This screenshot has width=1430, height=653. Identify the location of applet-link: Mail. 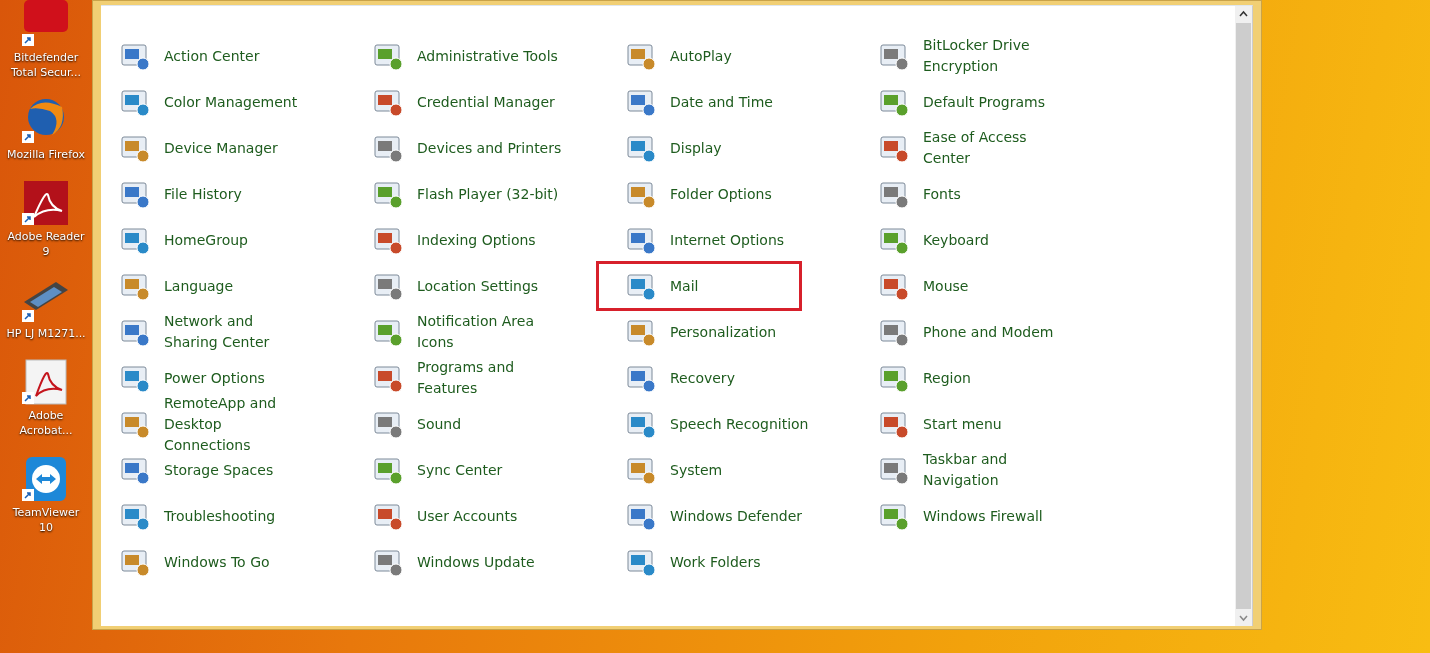
(684, 286).